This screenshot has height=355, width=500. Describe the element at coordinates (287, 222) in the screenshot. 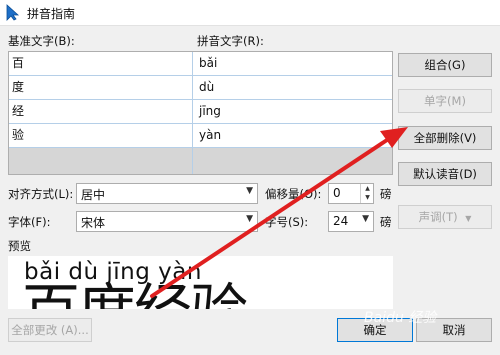

I see `font-size-label: 字号(S):` at that location.